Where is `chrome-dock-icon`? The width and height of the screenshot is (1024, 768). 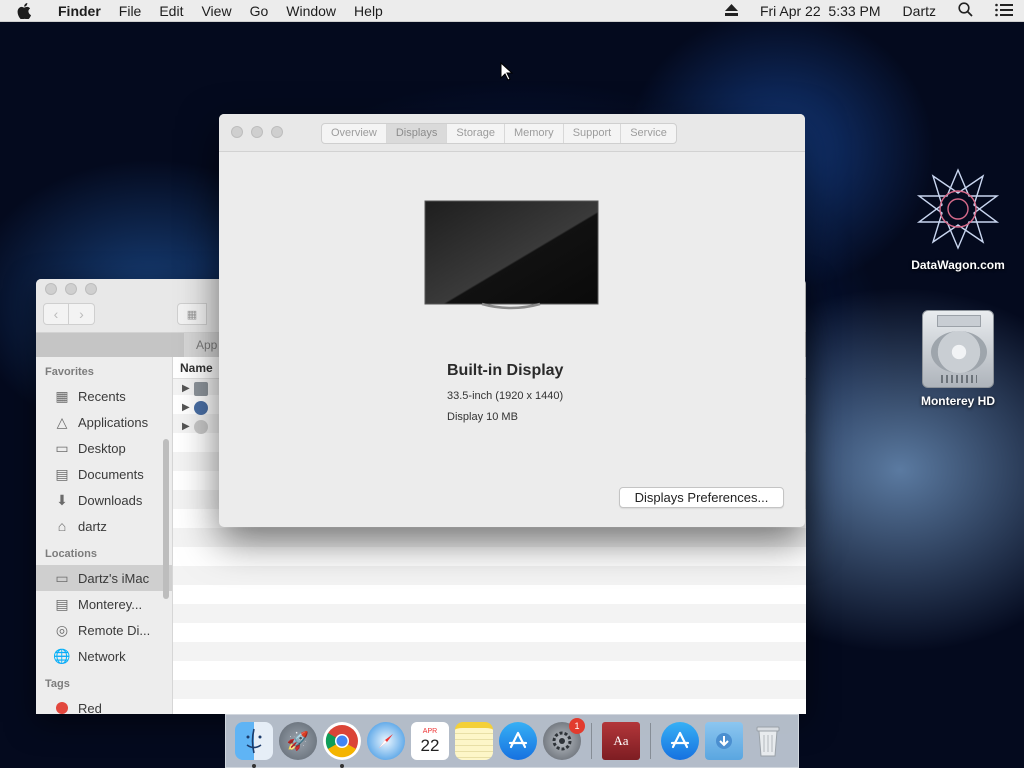 chrome-dock-icon is located at coordinates (342, 745).